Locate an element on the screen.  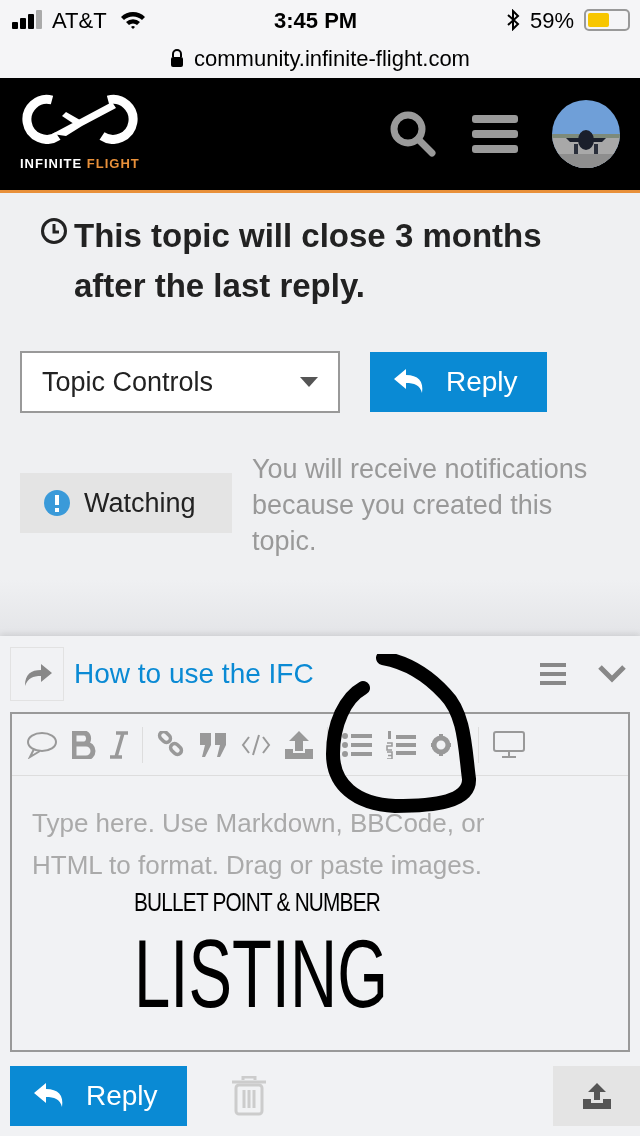
topic-controls-dropdown: Topic Controls is located at coordinates (180, 382).